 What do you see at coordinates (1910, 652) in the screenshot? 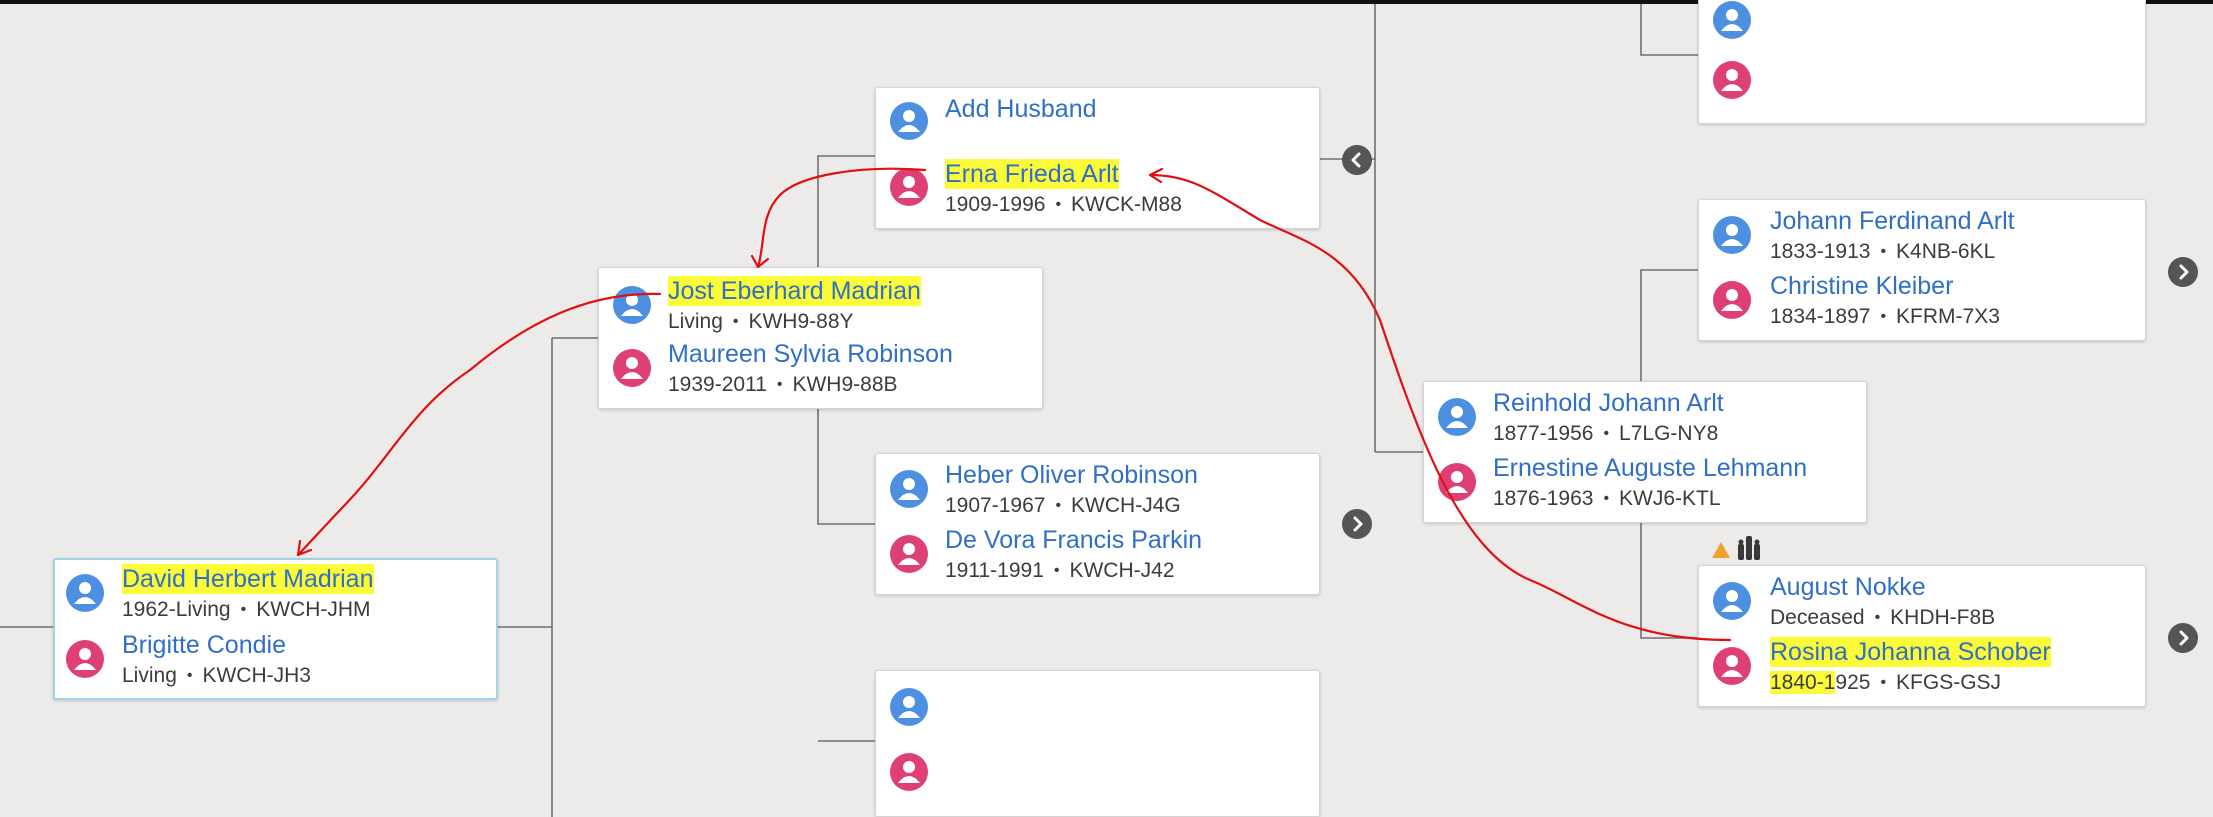
I see `person-name-rosina: Rosina Johanna Schober` at bounding box center [1910, 652].